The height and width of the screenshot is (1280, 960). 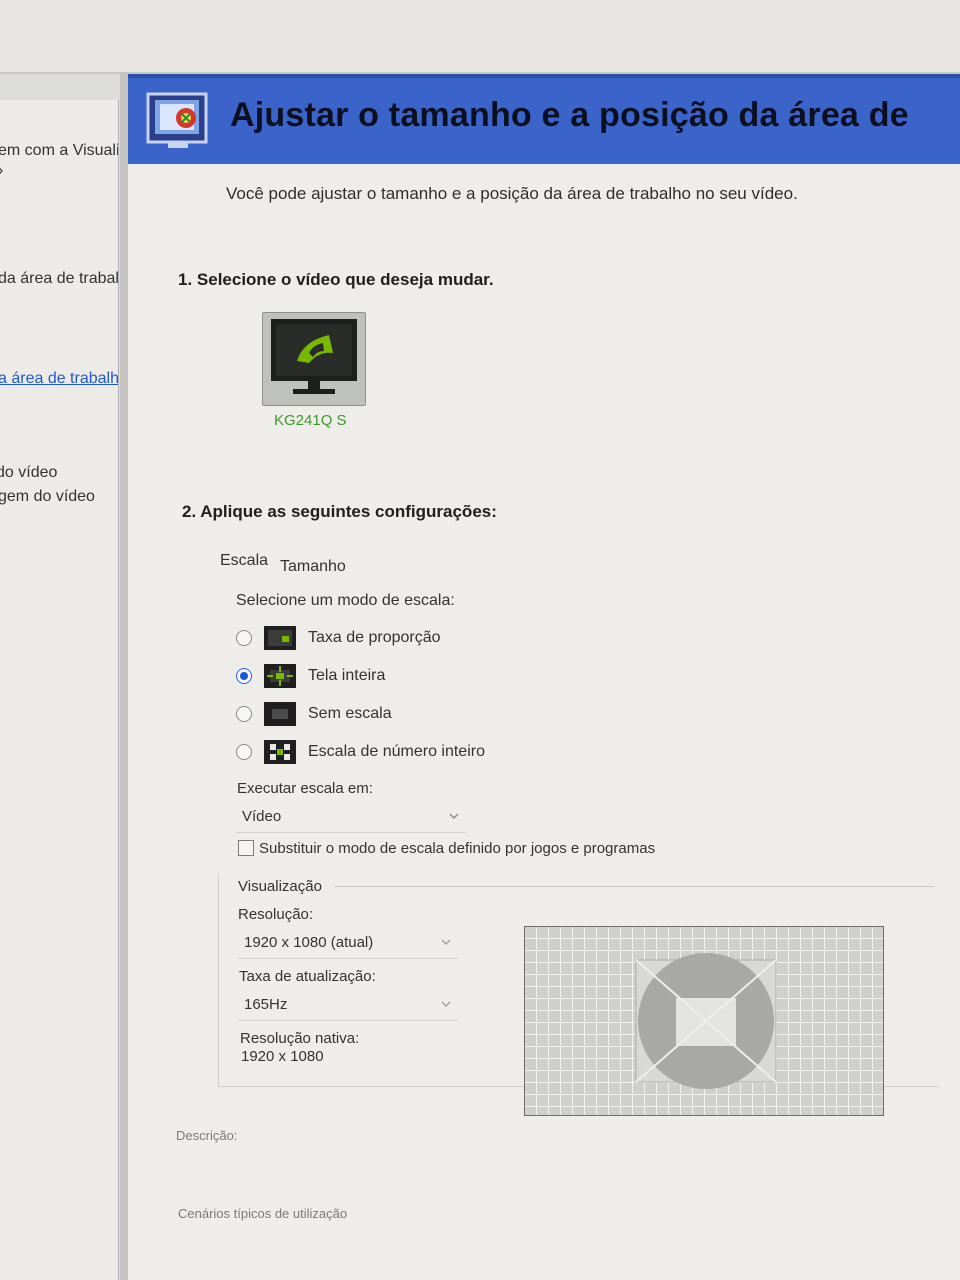 I want to click on mode-option-integer-scaling: Escala de número inteiro, so click(x=416, y=754).